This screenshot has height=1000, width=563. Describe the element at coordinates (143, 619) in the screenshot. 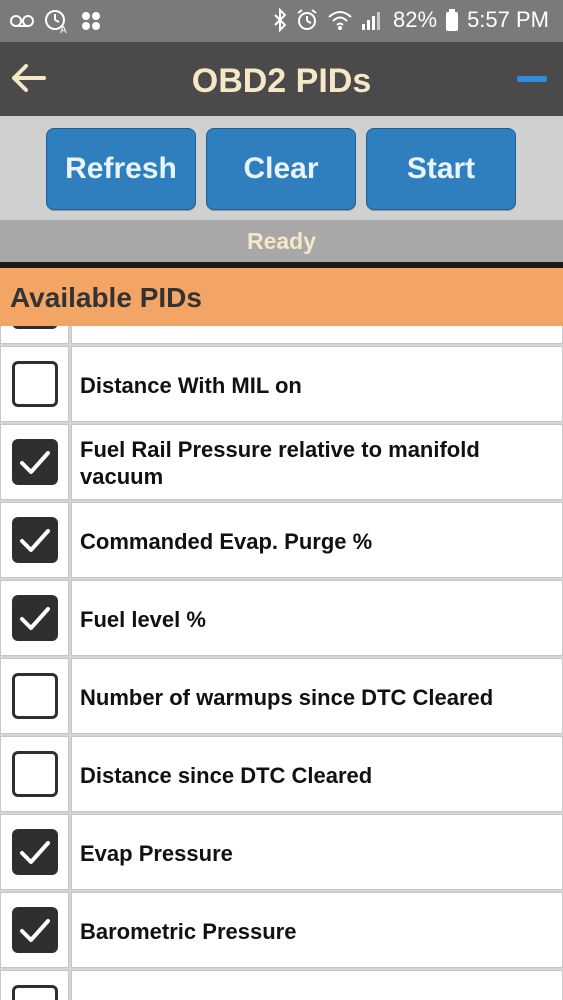

I see `pid-label: Fuel level %` at that location.